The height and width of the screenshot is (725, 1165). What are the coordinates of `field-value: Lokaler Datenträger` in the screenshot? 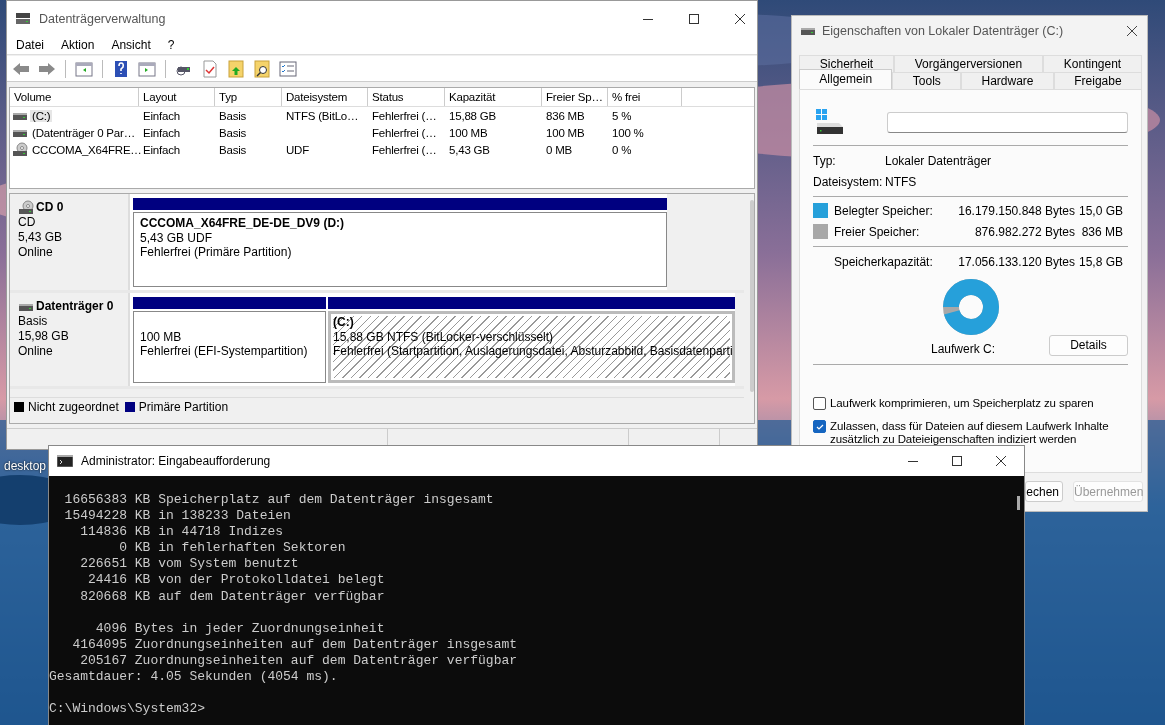 It's located at (938, 160).